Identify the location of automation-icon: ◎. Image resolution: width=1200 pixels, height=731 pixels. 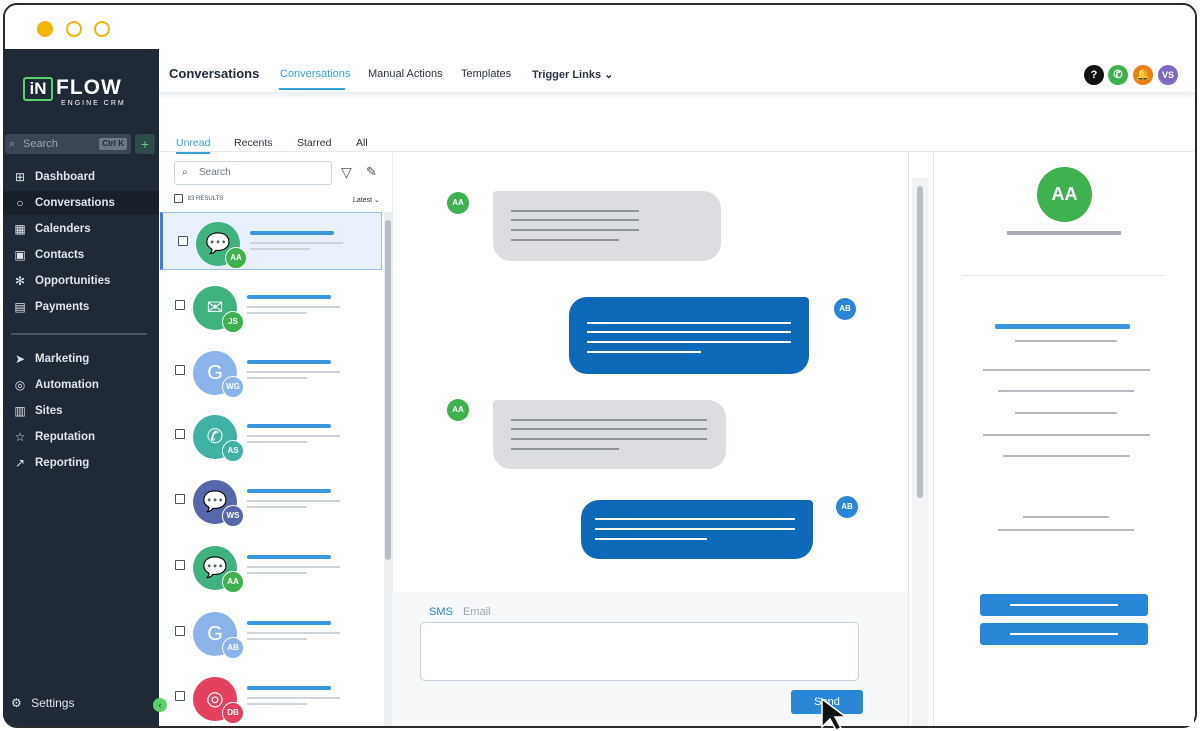
(20, 385).